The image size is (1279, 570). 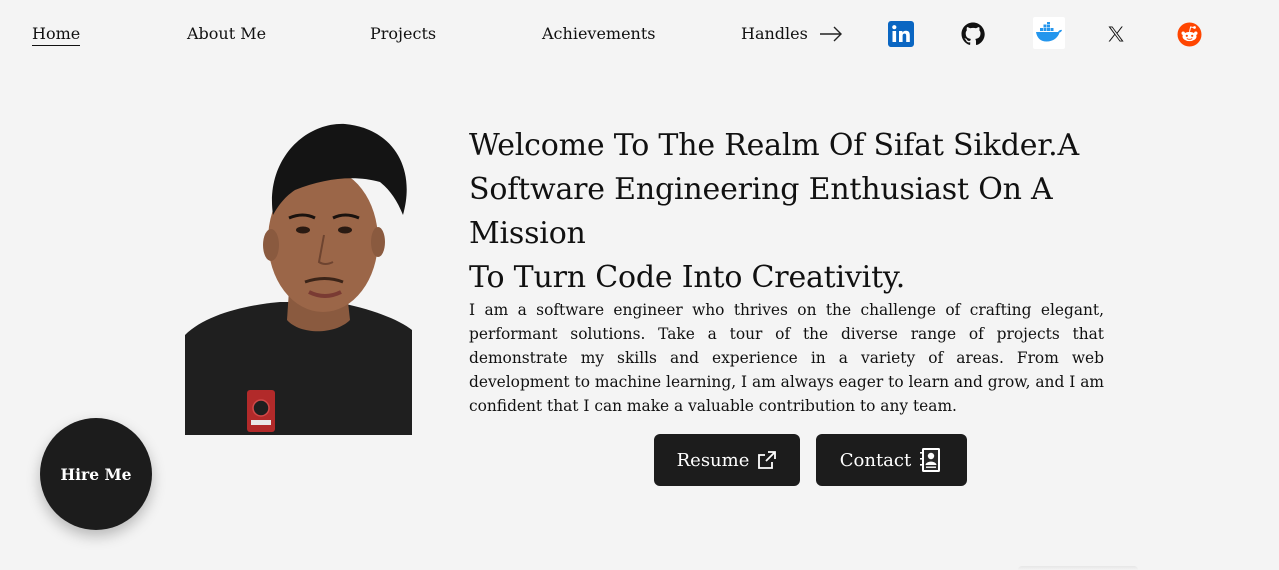 I want to click on external-link-icon, so click(x=767, y=460).